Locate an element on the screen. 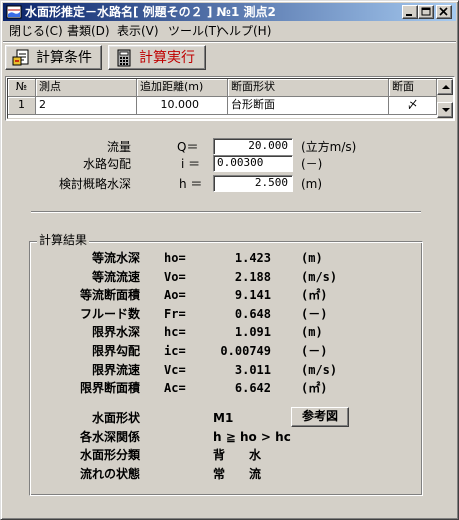 The height and width of the screenshot is (520, 459). row-header: 1 is located at coordinates (22, 106).